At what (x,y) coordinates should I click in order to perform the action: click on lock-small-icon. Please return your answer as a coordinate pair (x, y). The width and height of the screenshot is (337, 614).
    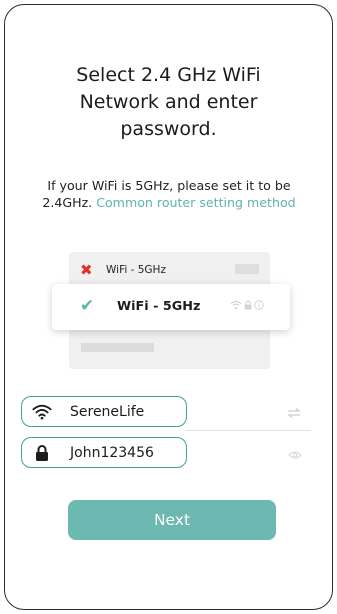
    Looking at the image, I should click on (248, 305).